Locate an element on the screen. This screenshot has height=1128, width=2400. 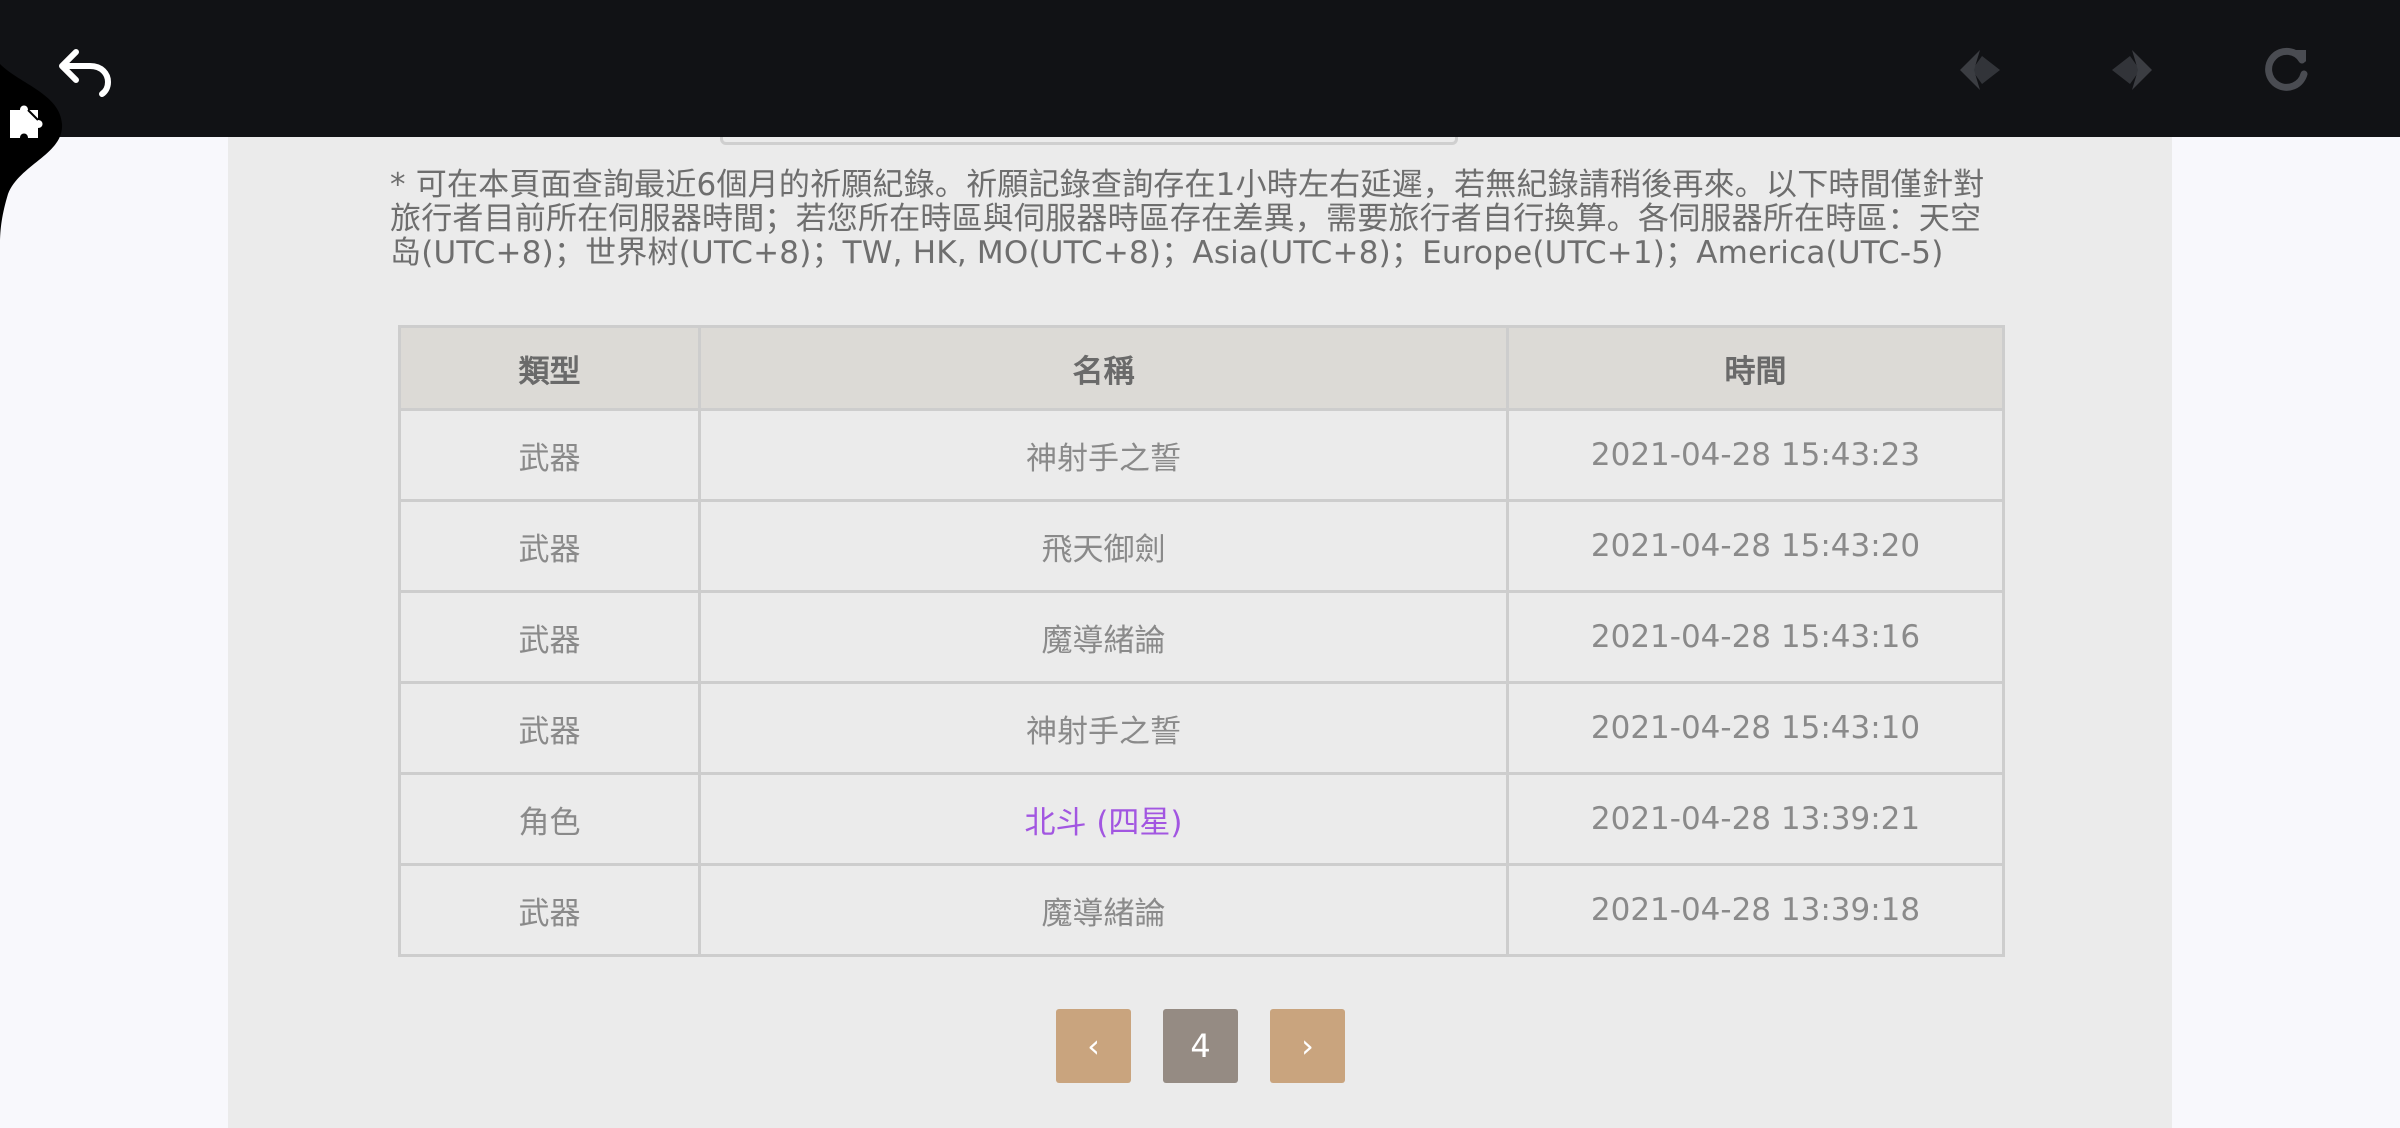
pagination: ‹ 4 › is located at coordinates (1200, 1046).